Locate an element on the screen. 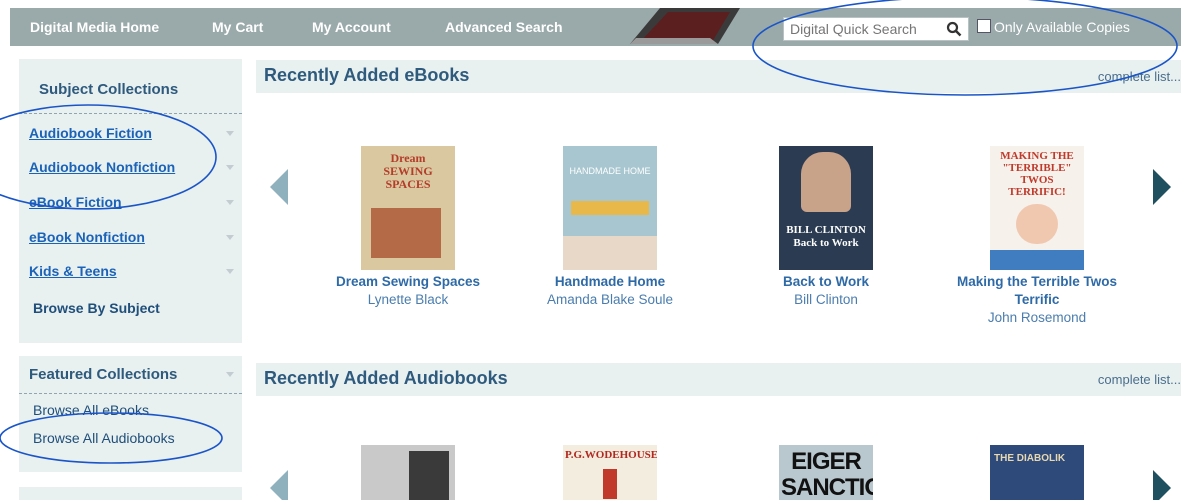 The width and height of the screenshot is (1181, 500). subject-audiobook-fiction: Audiobook Fiction is located at coordinates (90, 133).